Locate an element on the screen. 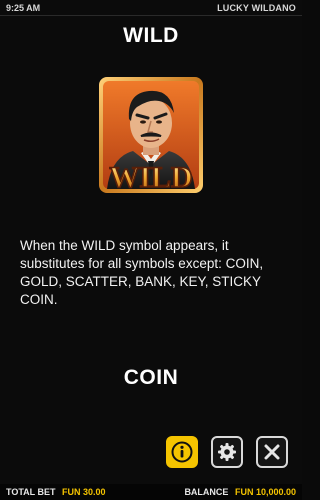  gear-icon is located at coordinates (227, 452).